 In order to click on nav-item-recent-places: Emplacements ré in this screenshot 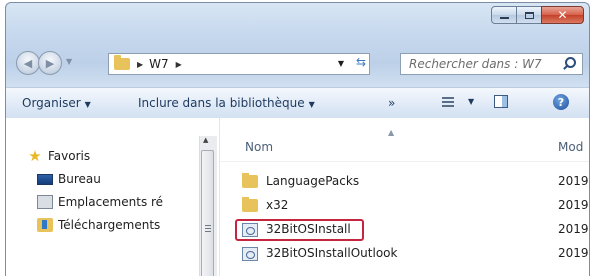, I will do `click(100, 202)`.